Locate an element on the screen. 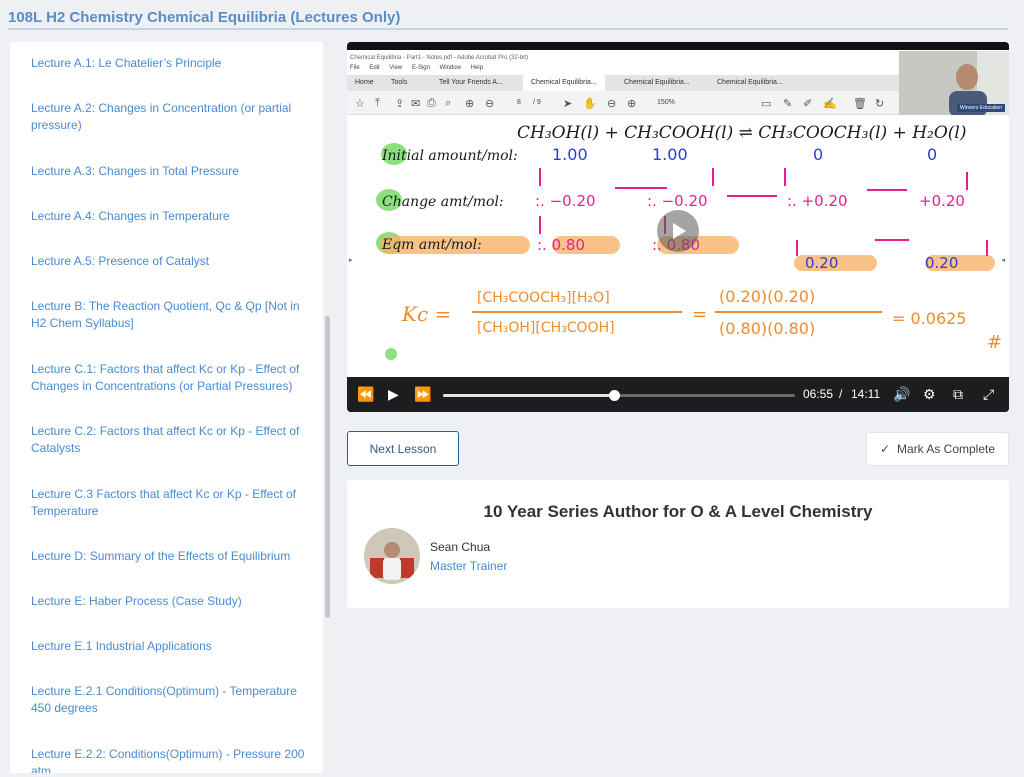 The image size is (1024, 777). acrobat-menu-item: Help is located at coordinates (476, 68).